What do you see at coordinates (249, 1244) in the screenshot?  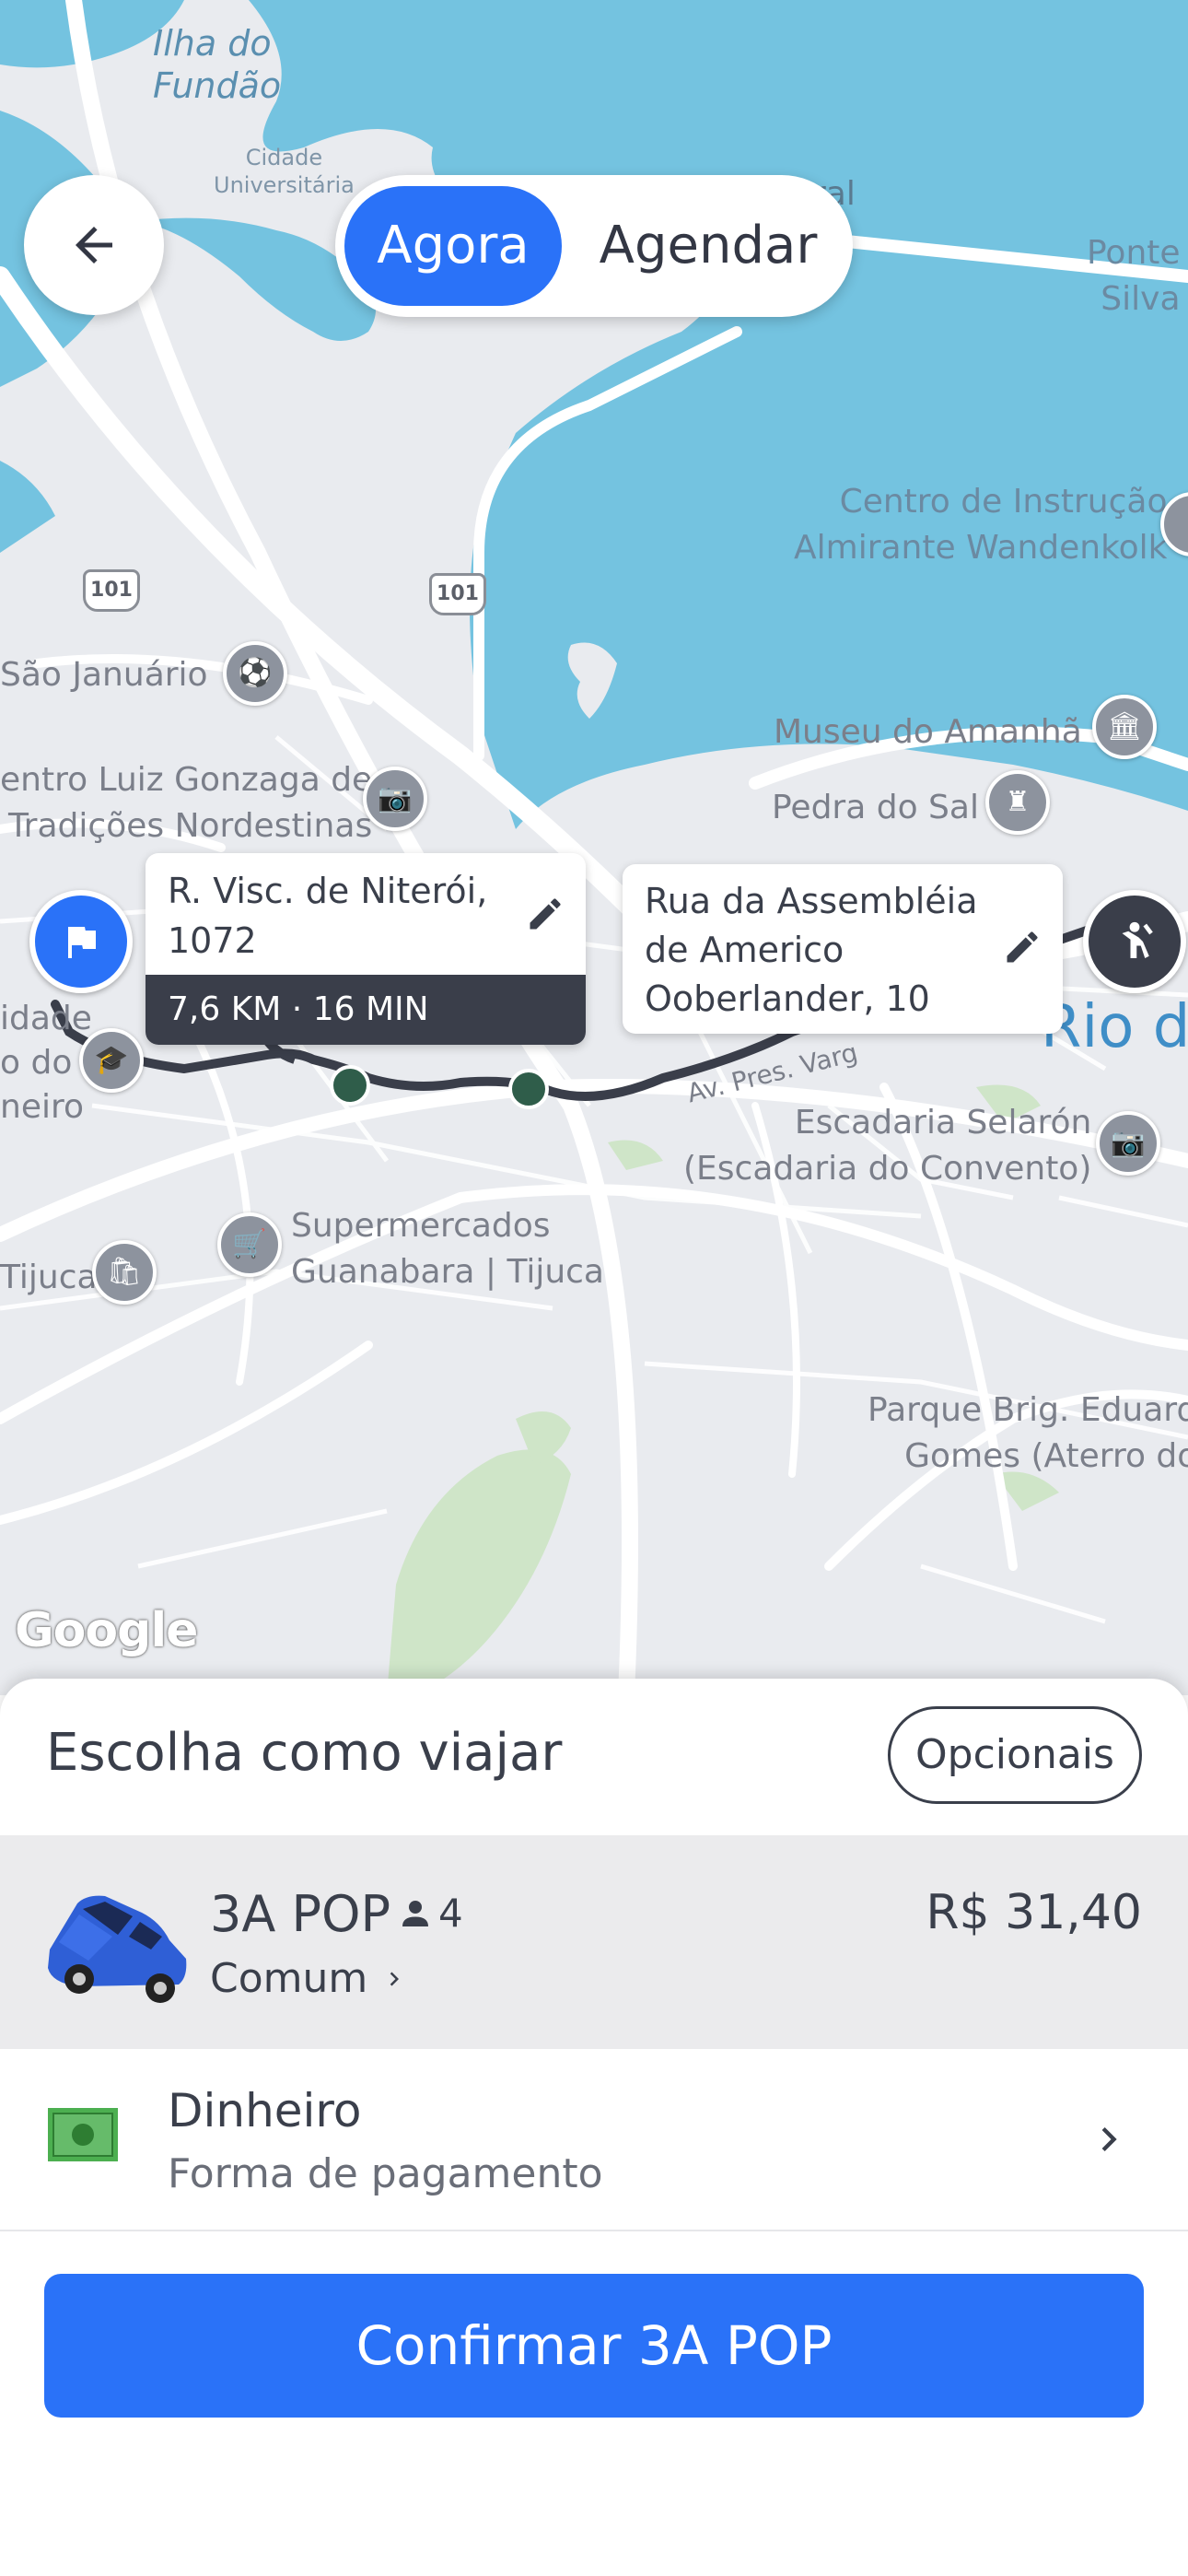 I see `poi-shopping-cart-icon: 🛒` at bounding box center [249, 1244].